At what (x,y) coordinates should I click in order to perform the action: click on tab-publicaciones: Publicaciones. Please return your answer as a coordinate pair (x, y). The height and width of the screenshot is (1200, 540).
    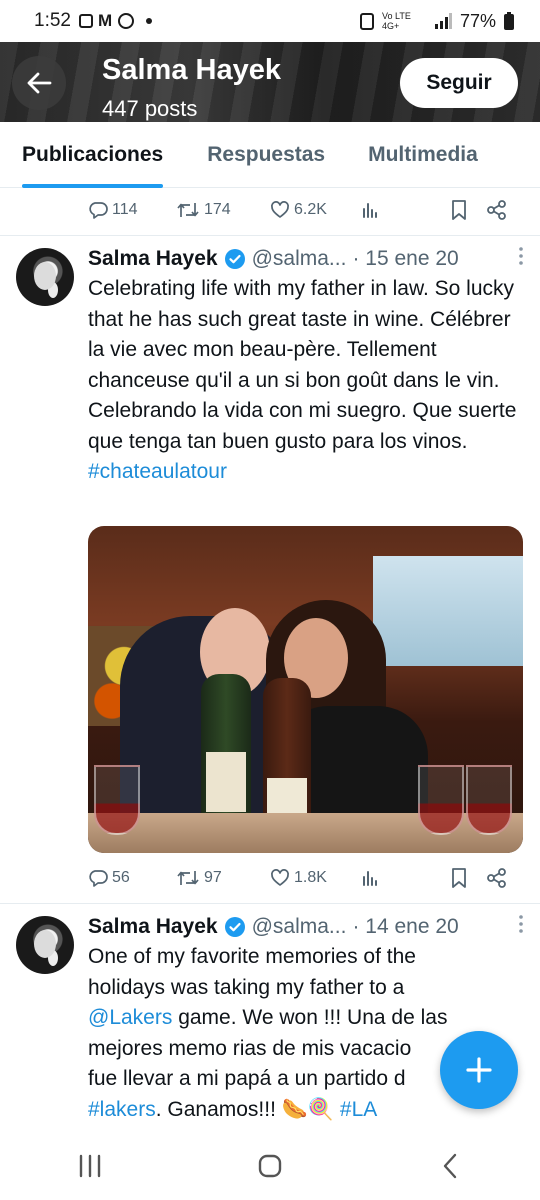
    Looking at the image, I should click on (93, 155).